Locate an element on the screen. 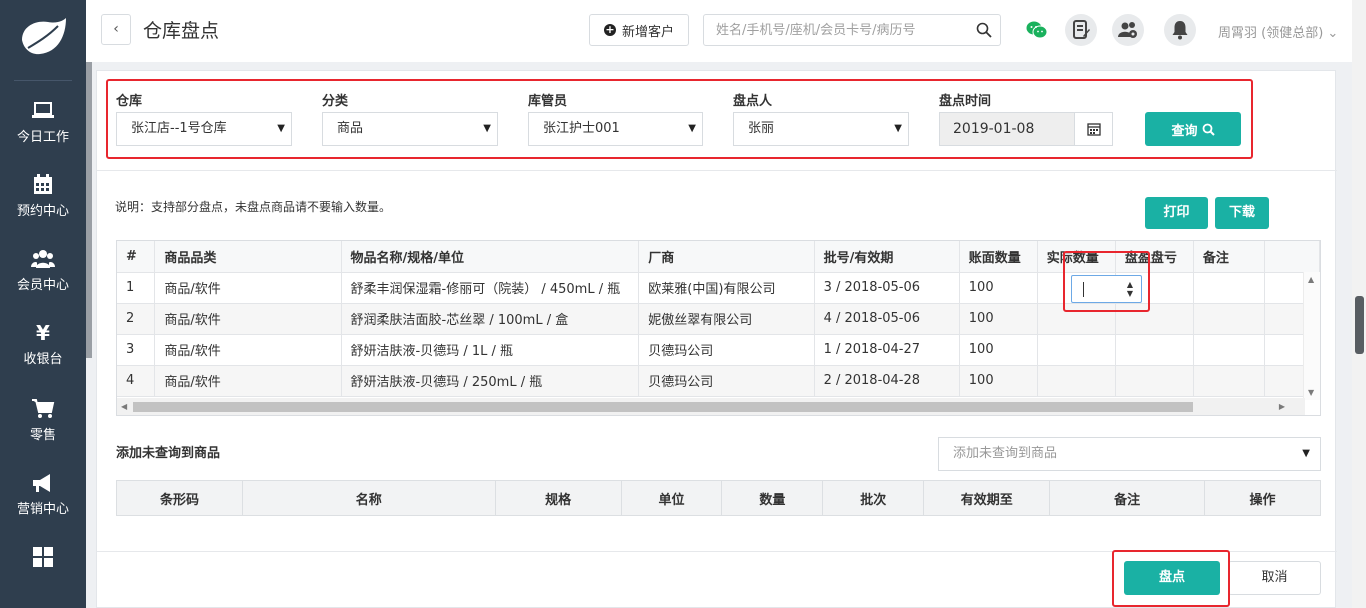  sidebar-item-label: 今日工作 is located at coordinates (42, 137).